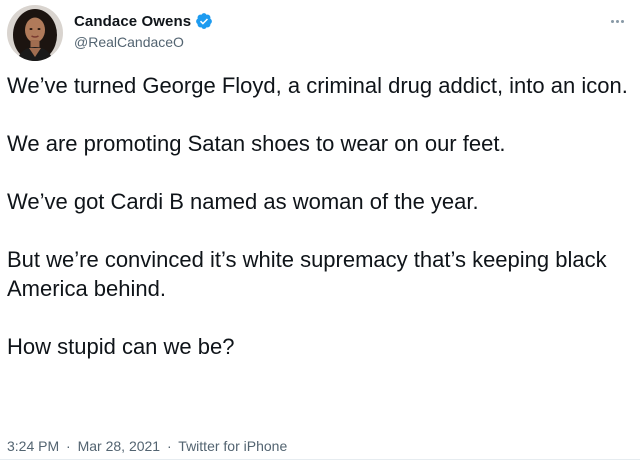 This screenshot has height=460, width=640. I want to click on profile-photo-icon, so click(35, 33).